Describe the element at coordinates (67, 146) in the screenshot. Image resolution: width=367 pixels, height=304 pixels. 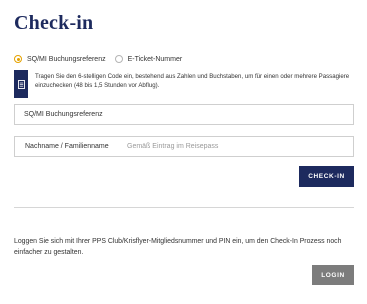
I see `last-name-label: Nachname / Familienname` at that location.